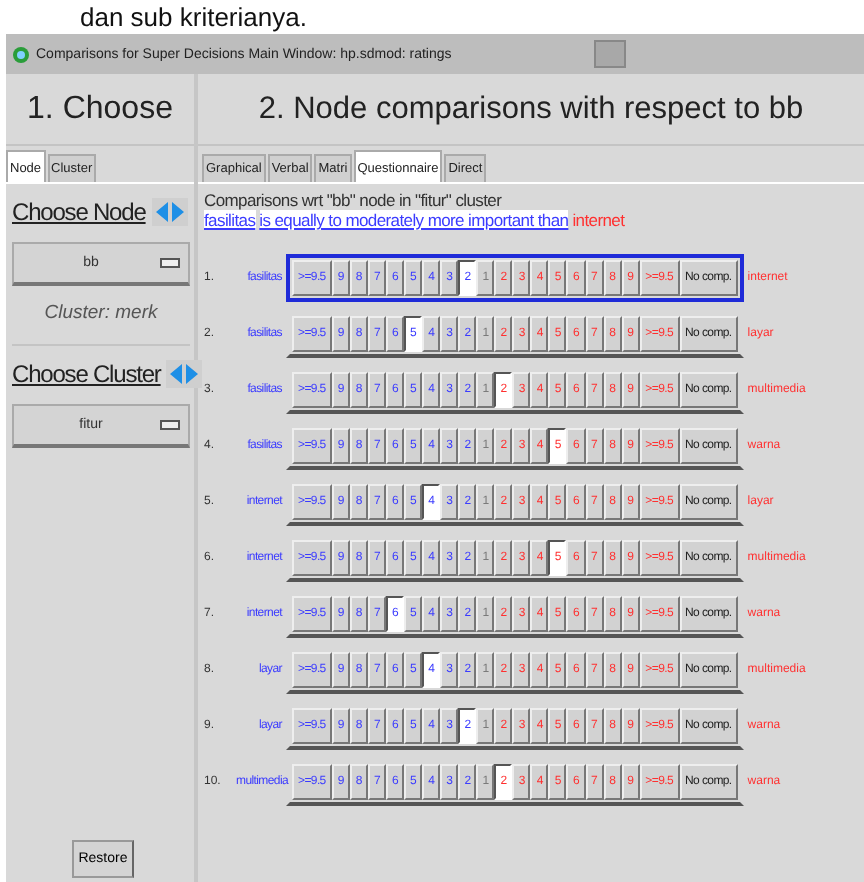 The image size is (864, 882). Describe the element at coordinates (598, 220) in the screenshot. I see `verdict-node-label: internet` at that location.